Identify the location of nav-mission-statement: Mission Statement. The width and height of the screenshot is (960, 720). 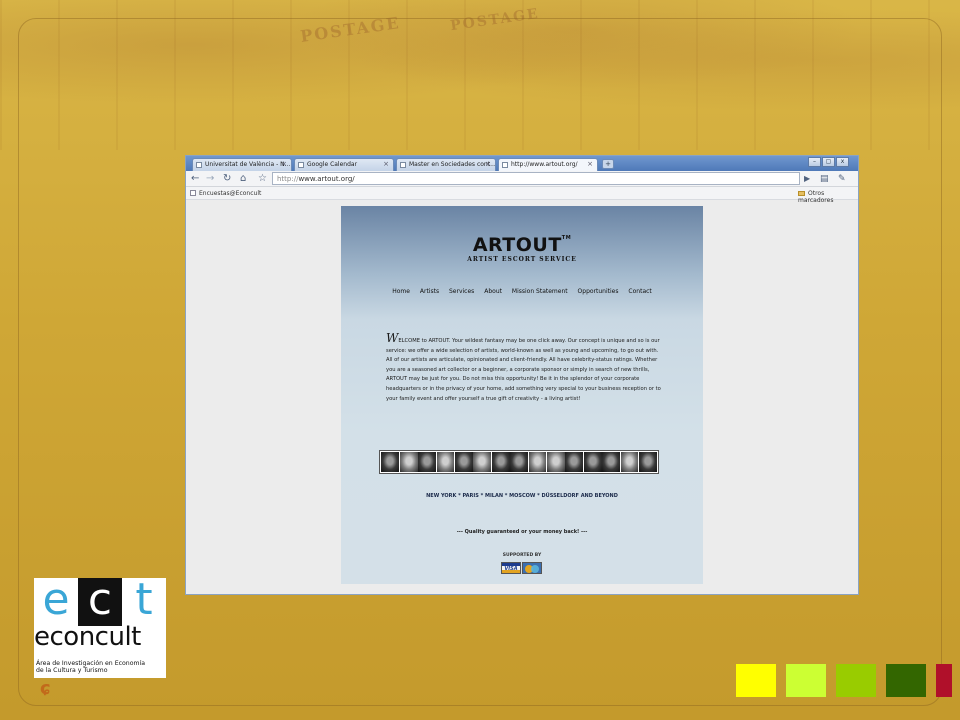
(540, 291).